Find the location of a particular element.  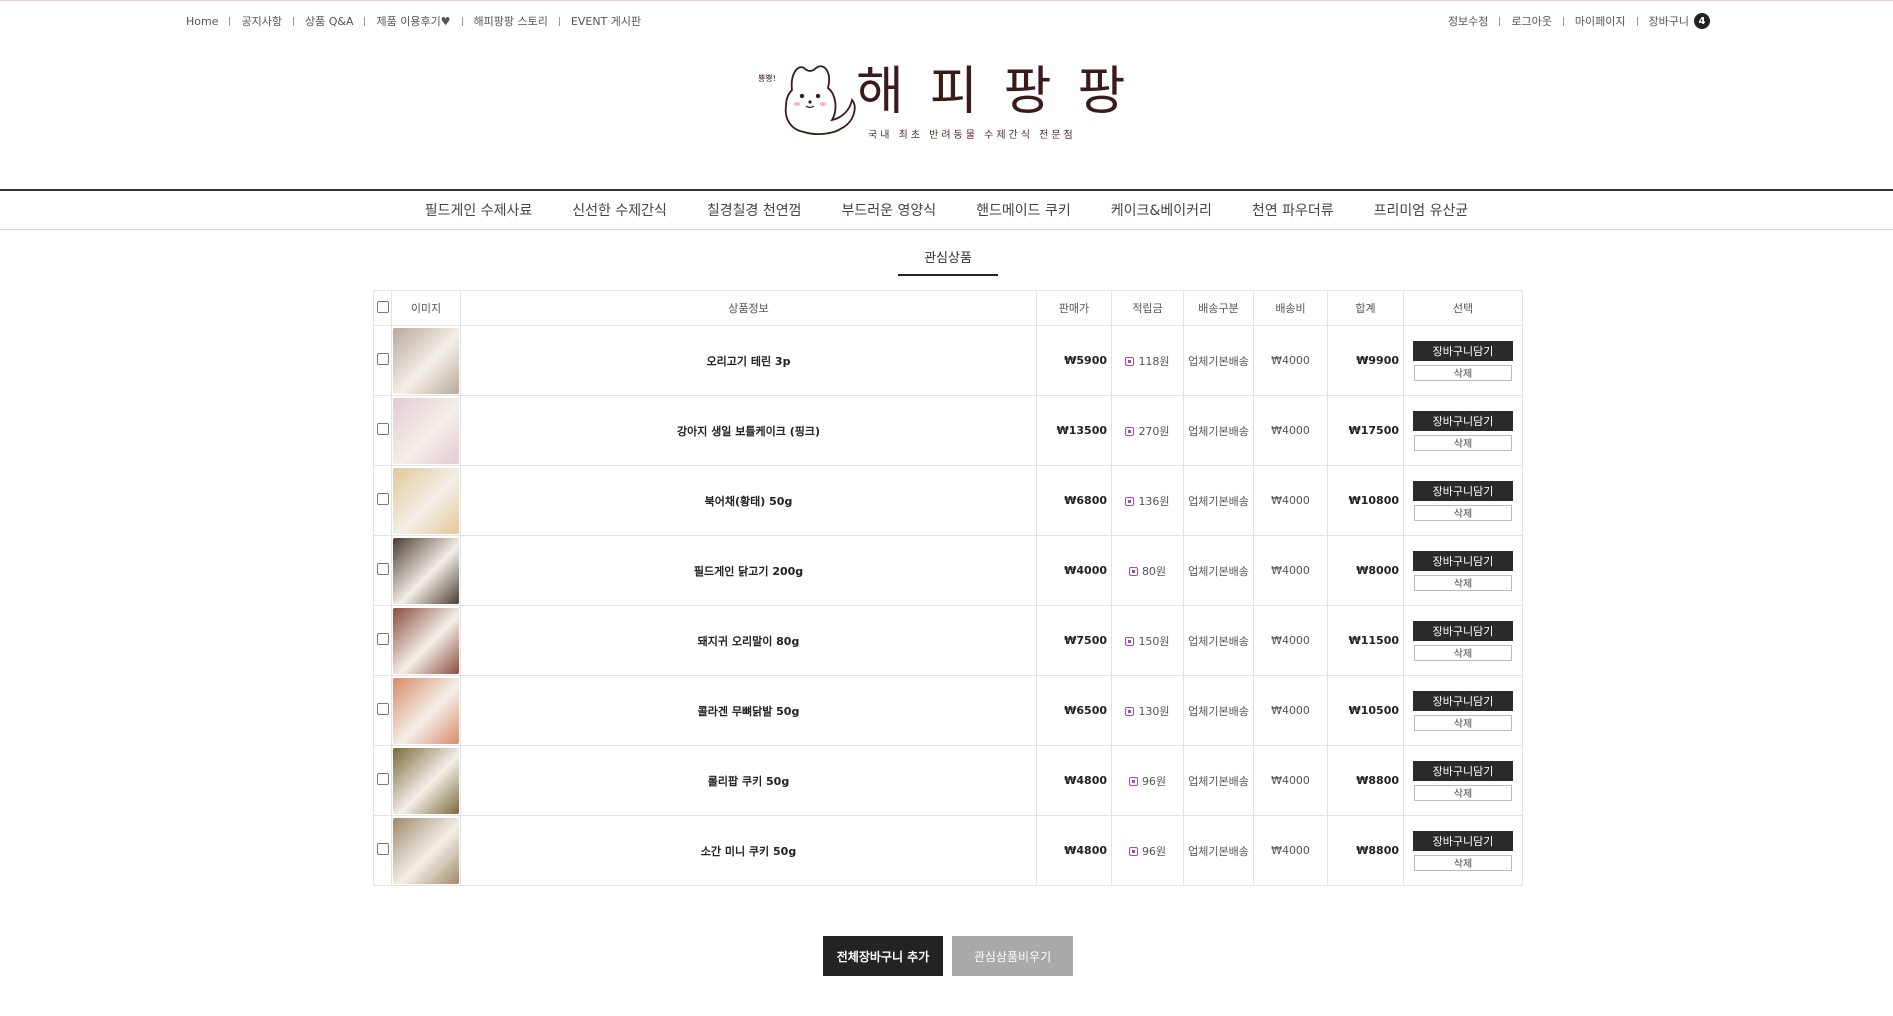

nav-item-premium-probiotics: 프리미엄 유산균 is located at coordinates (1421, 210).